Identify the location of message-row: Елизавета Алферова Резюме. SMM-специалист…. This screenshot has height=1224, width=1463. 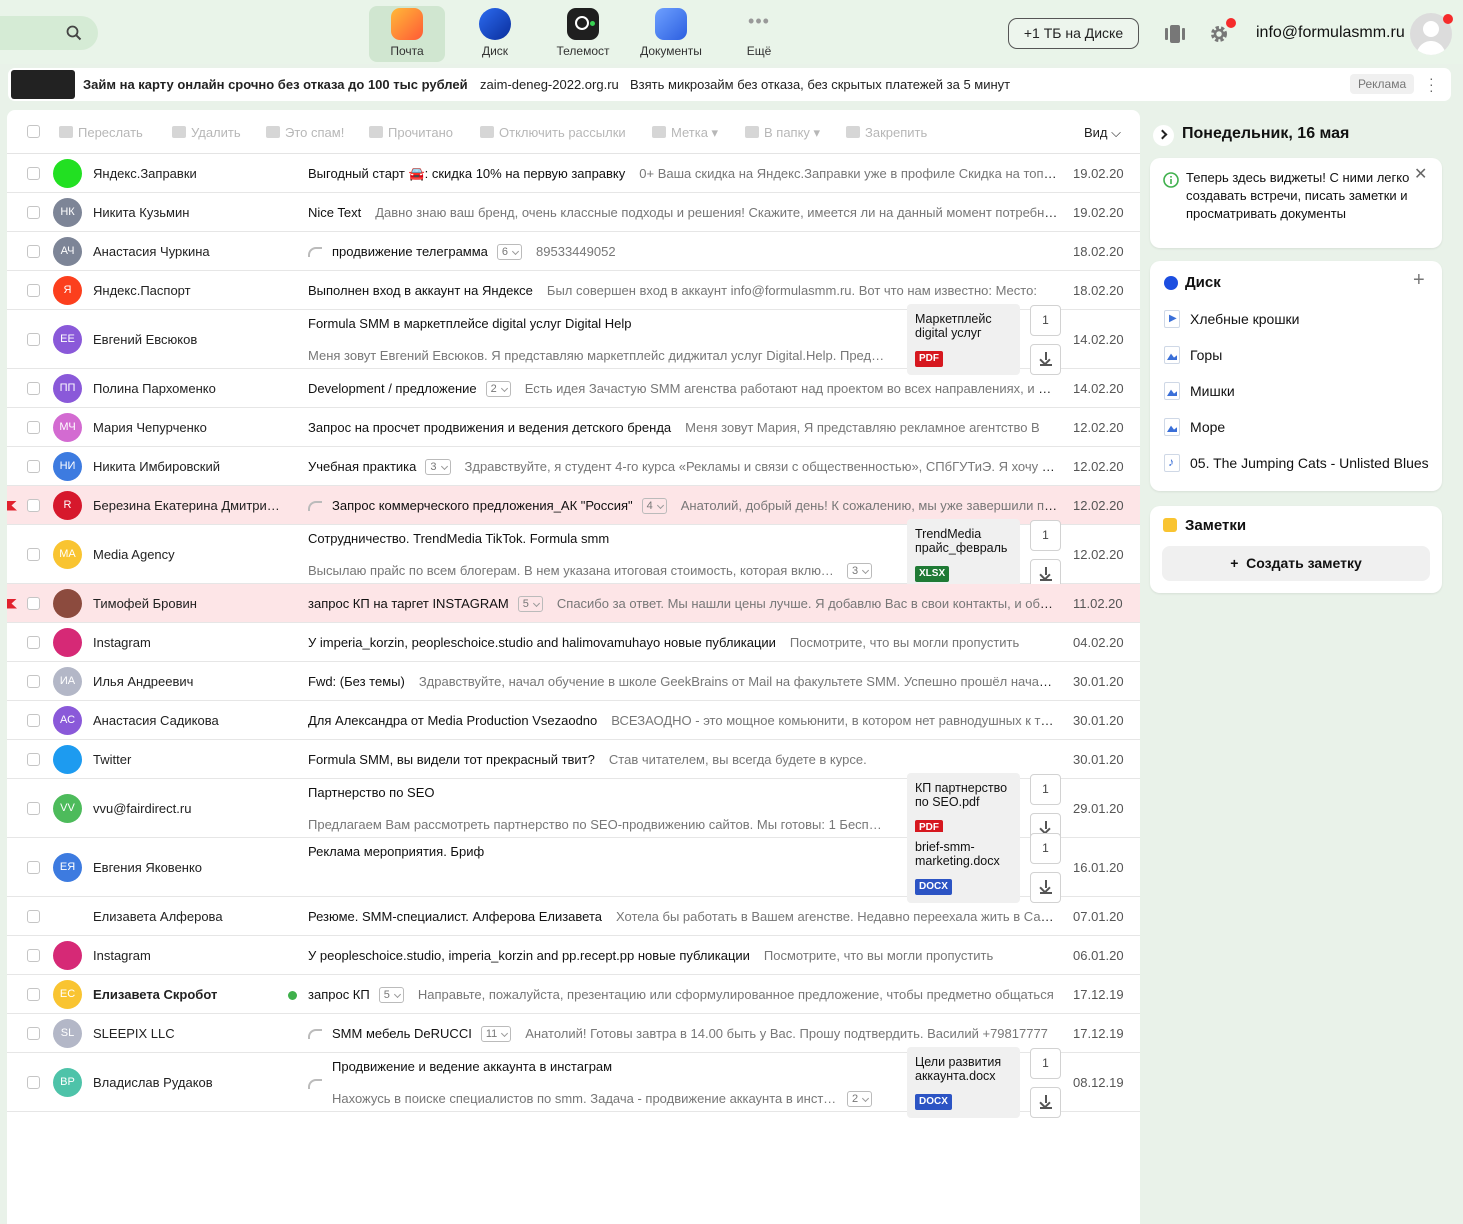
(573, 916).